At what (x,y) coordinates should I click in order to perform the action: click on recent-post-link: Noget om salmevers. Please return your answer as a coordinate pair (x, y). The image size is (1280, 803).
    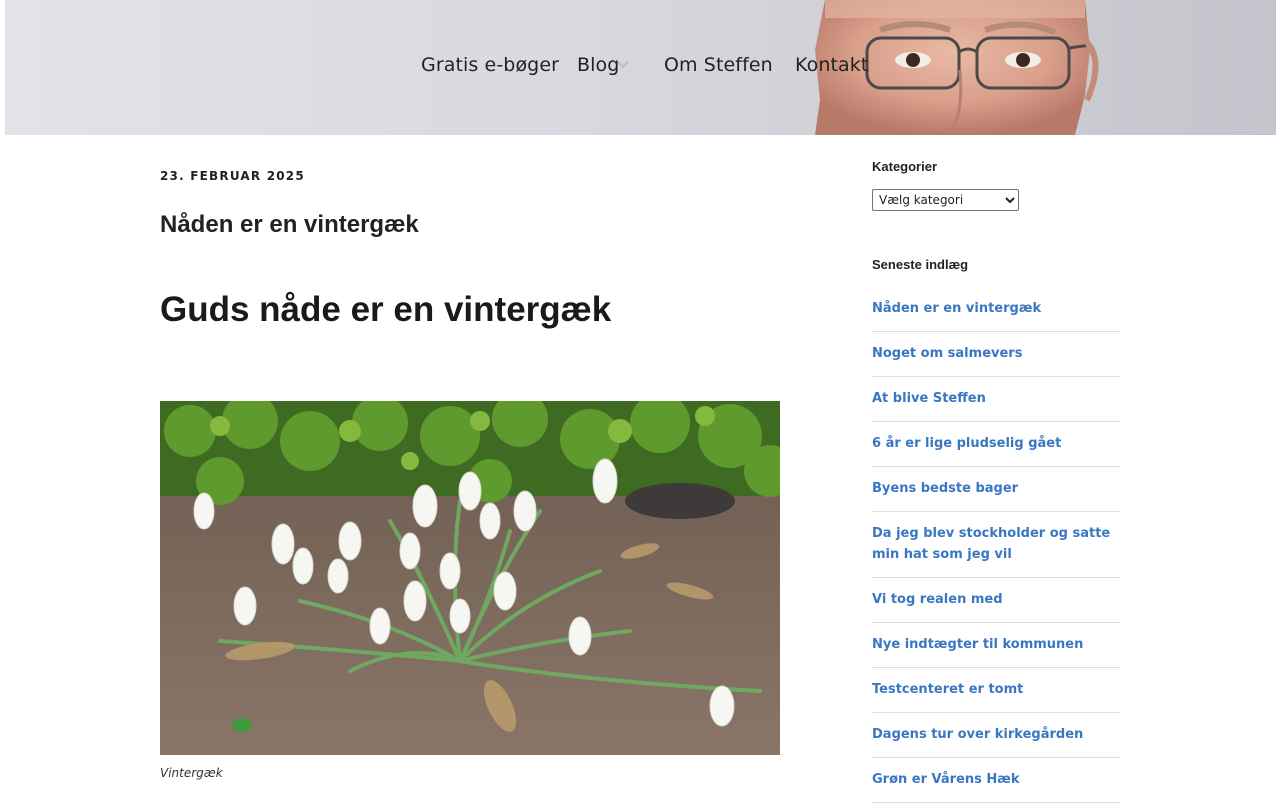
    Looking at the image, I should click on (996, 353).